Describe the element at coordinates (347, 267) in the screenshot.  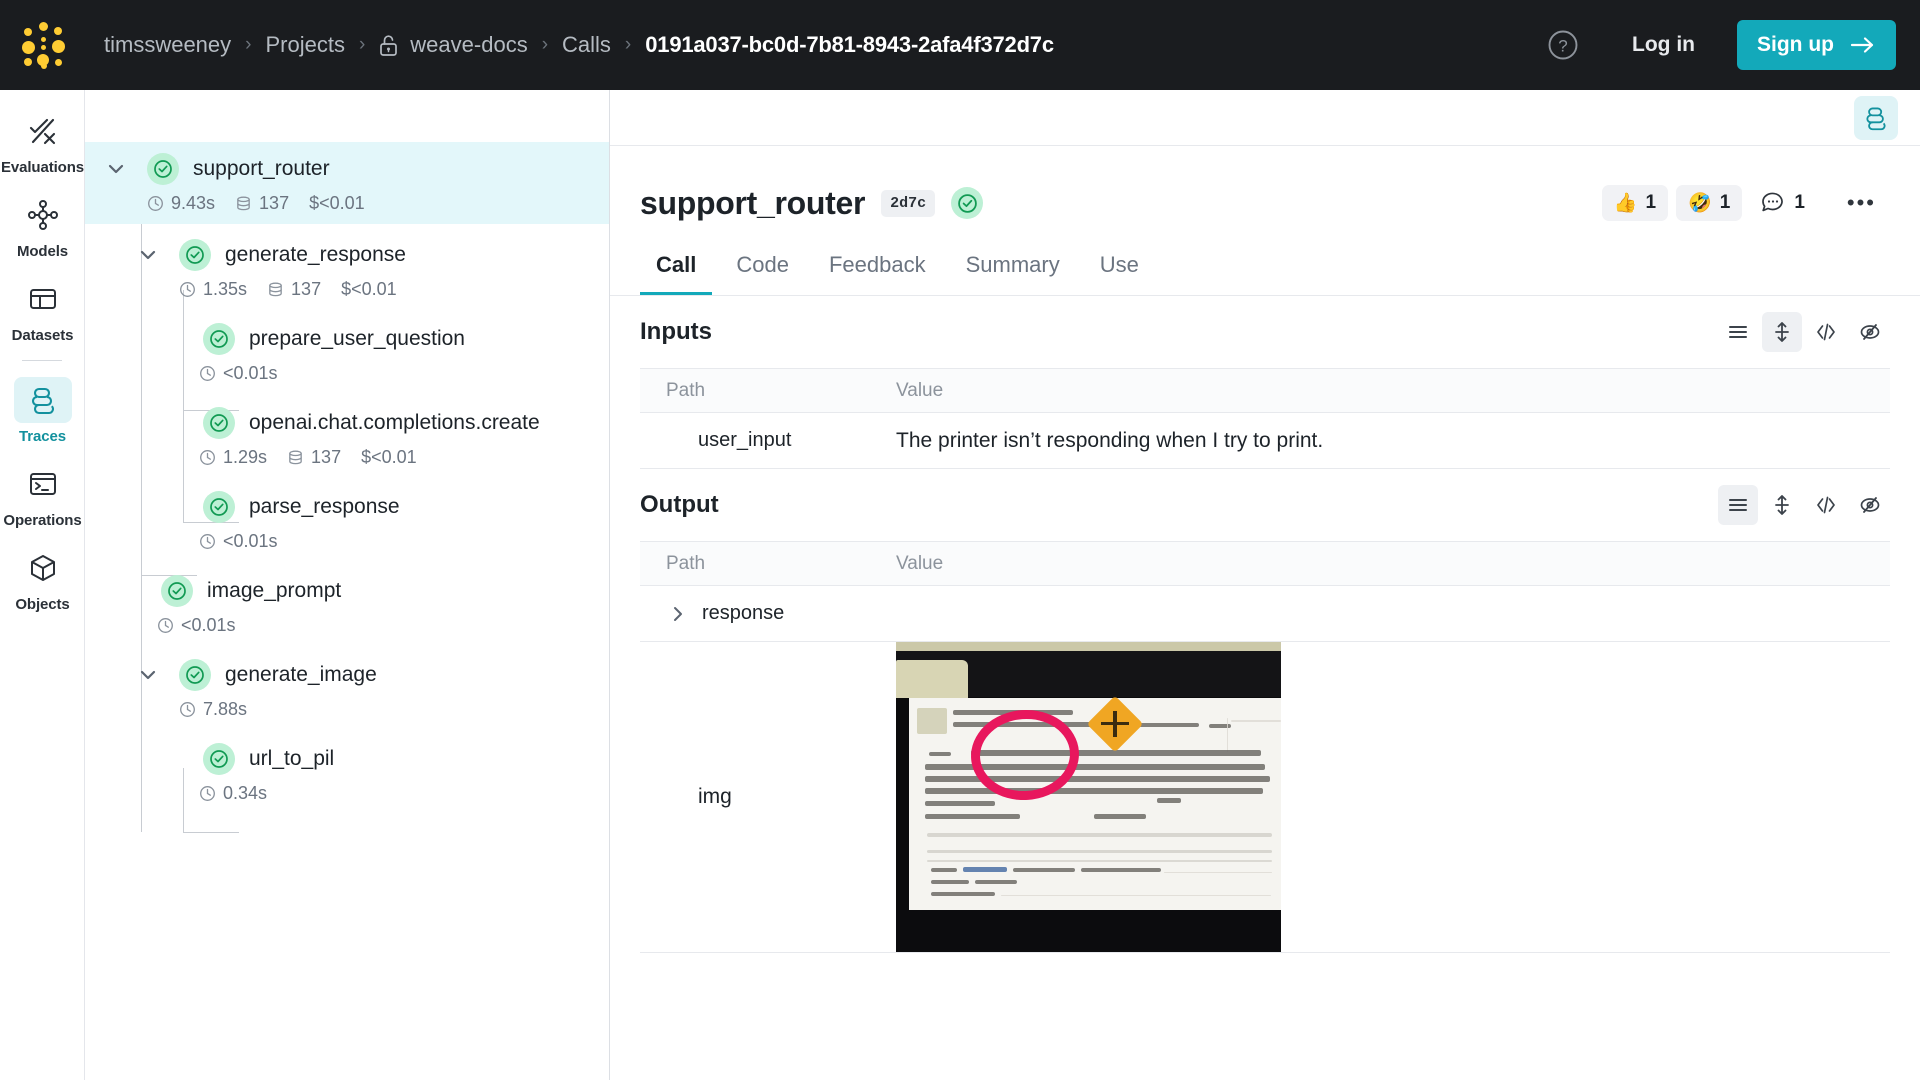
I see `trace-node-generate-response: generate_response 1.35s 137 $<0.01` at that location.